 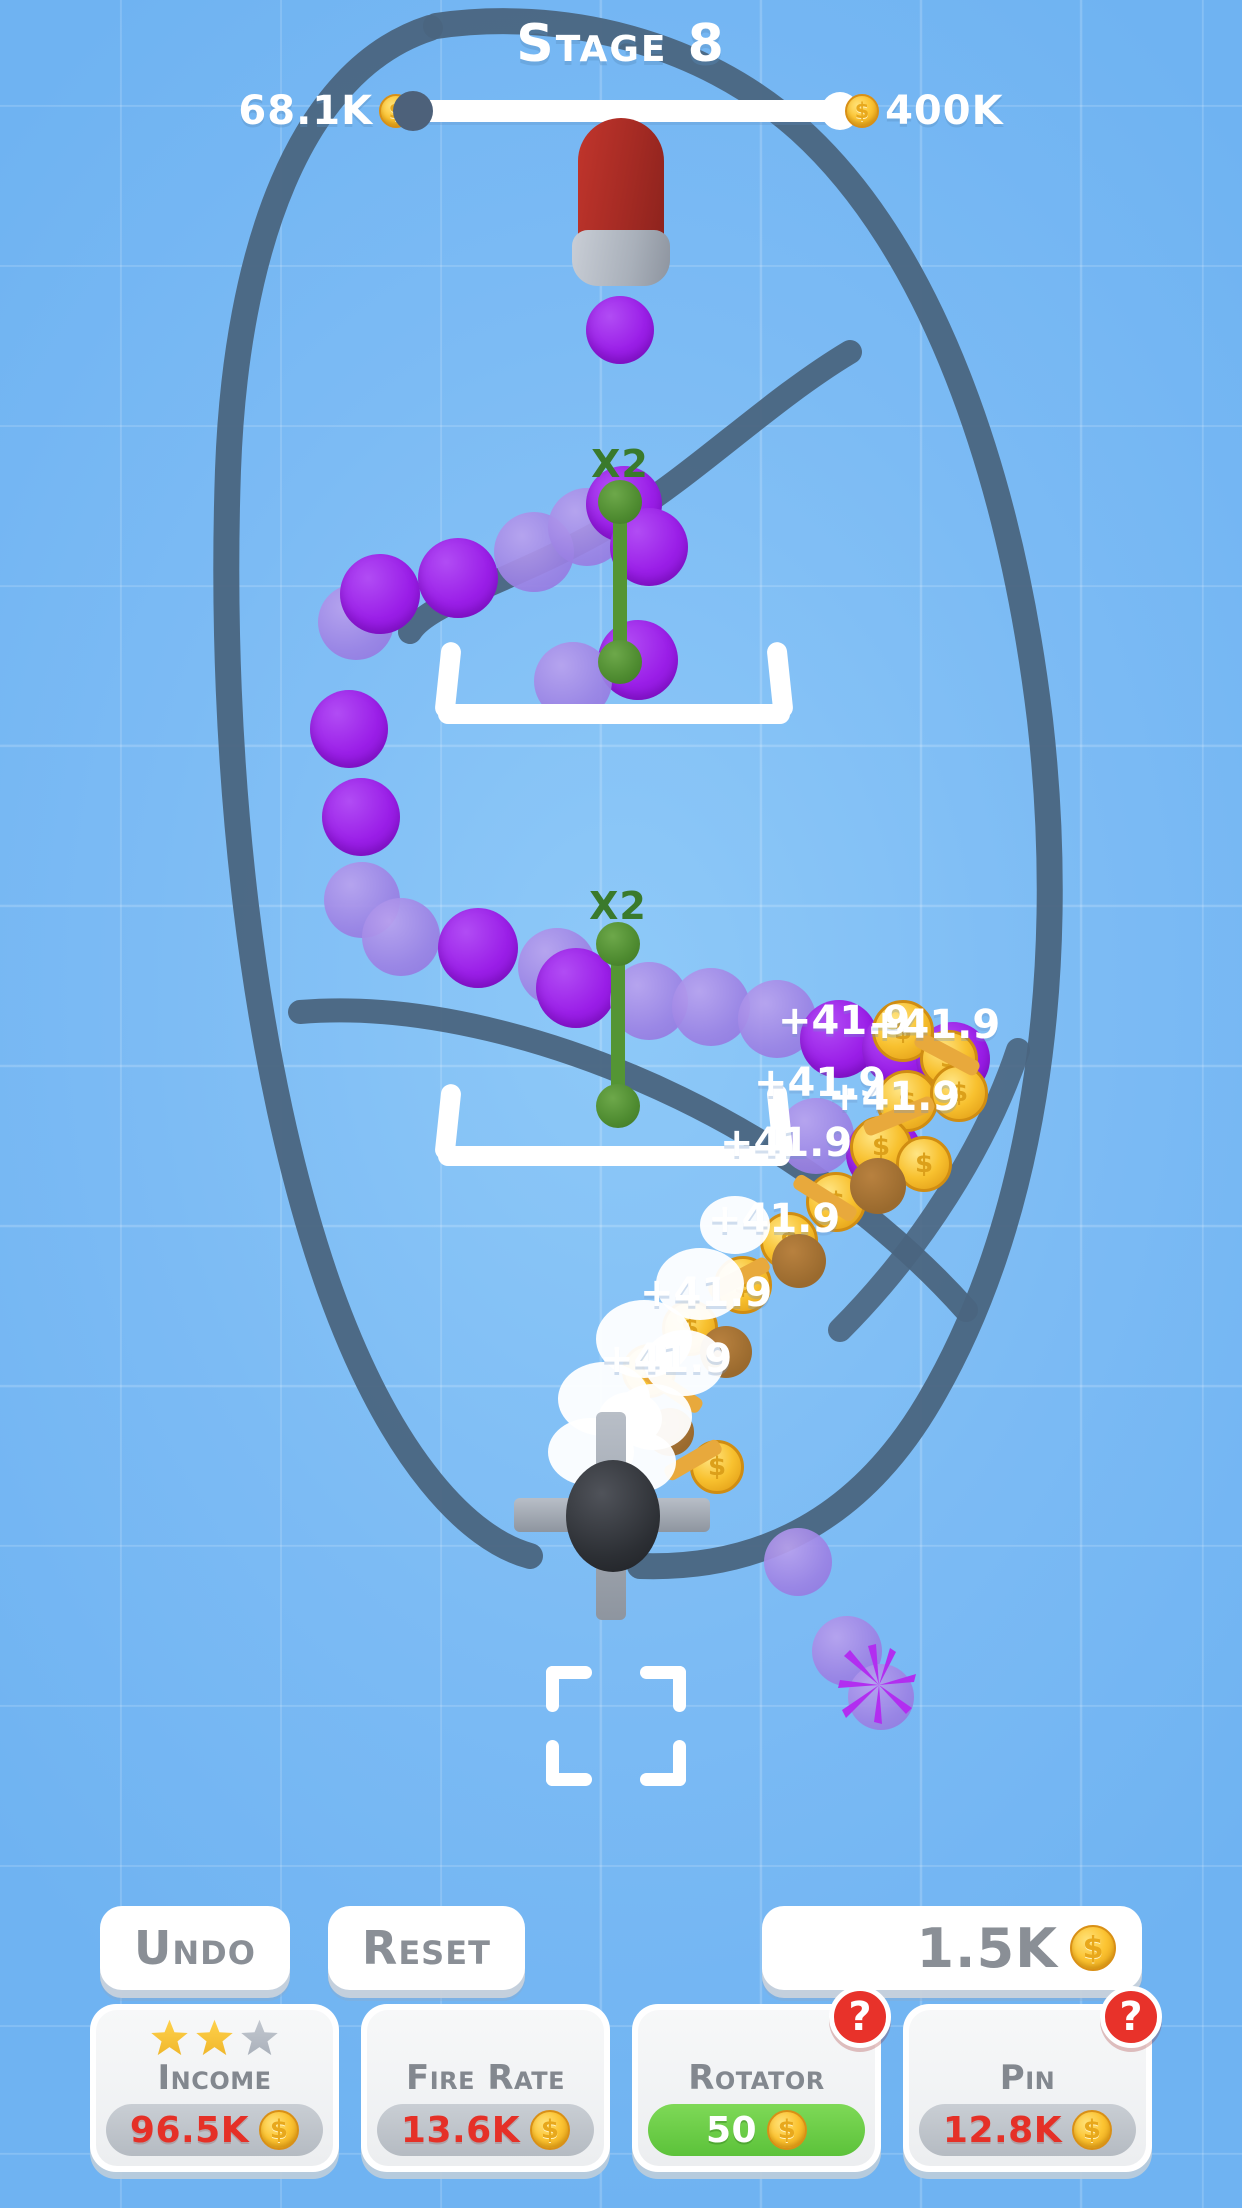 I want to click on impact-burst, so click(x=877, y=1684).